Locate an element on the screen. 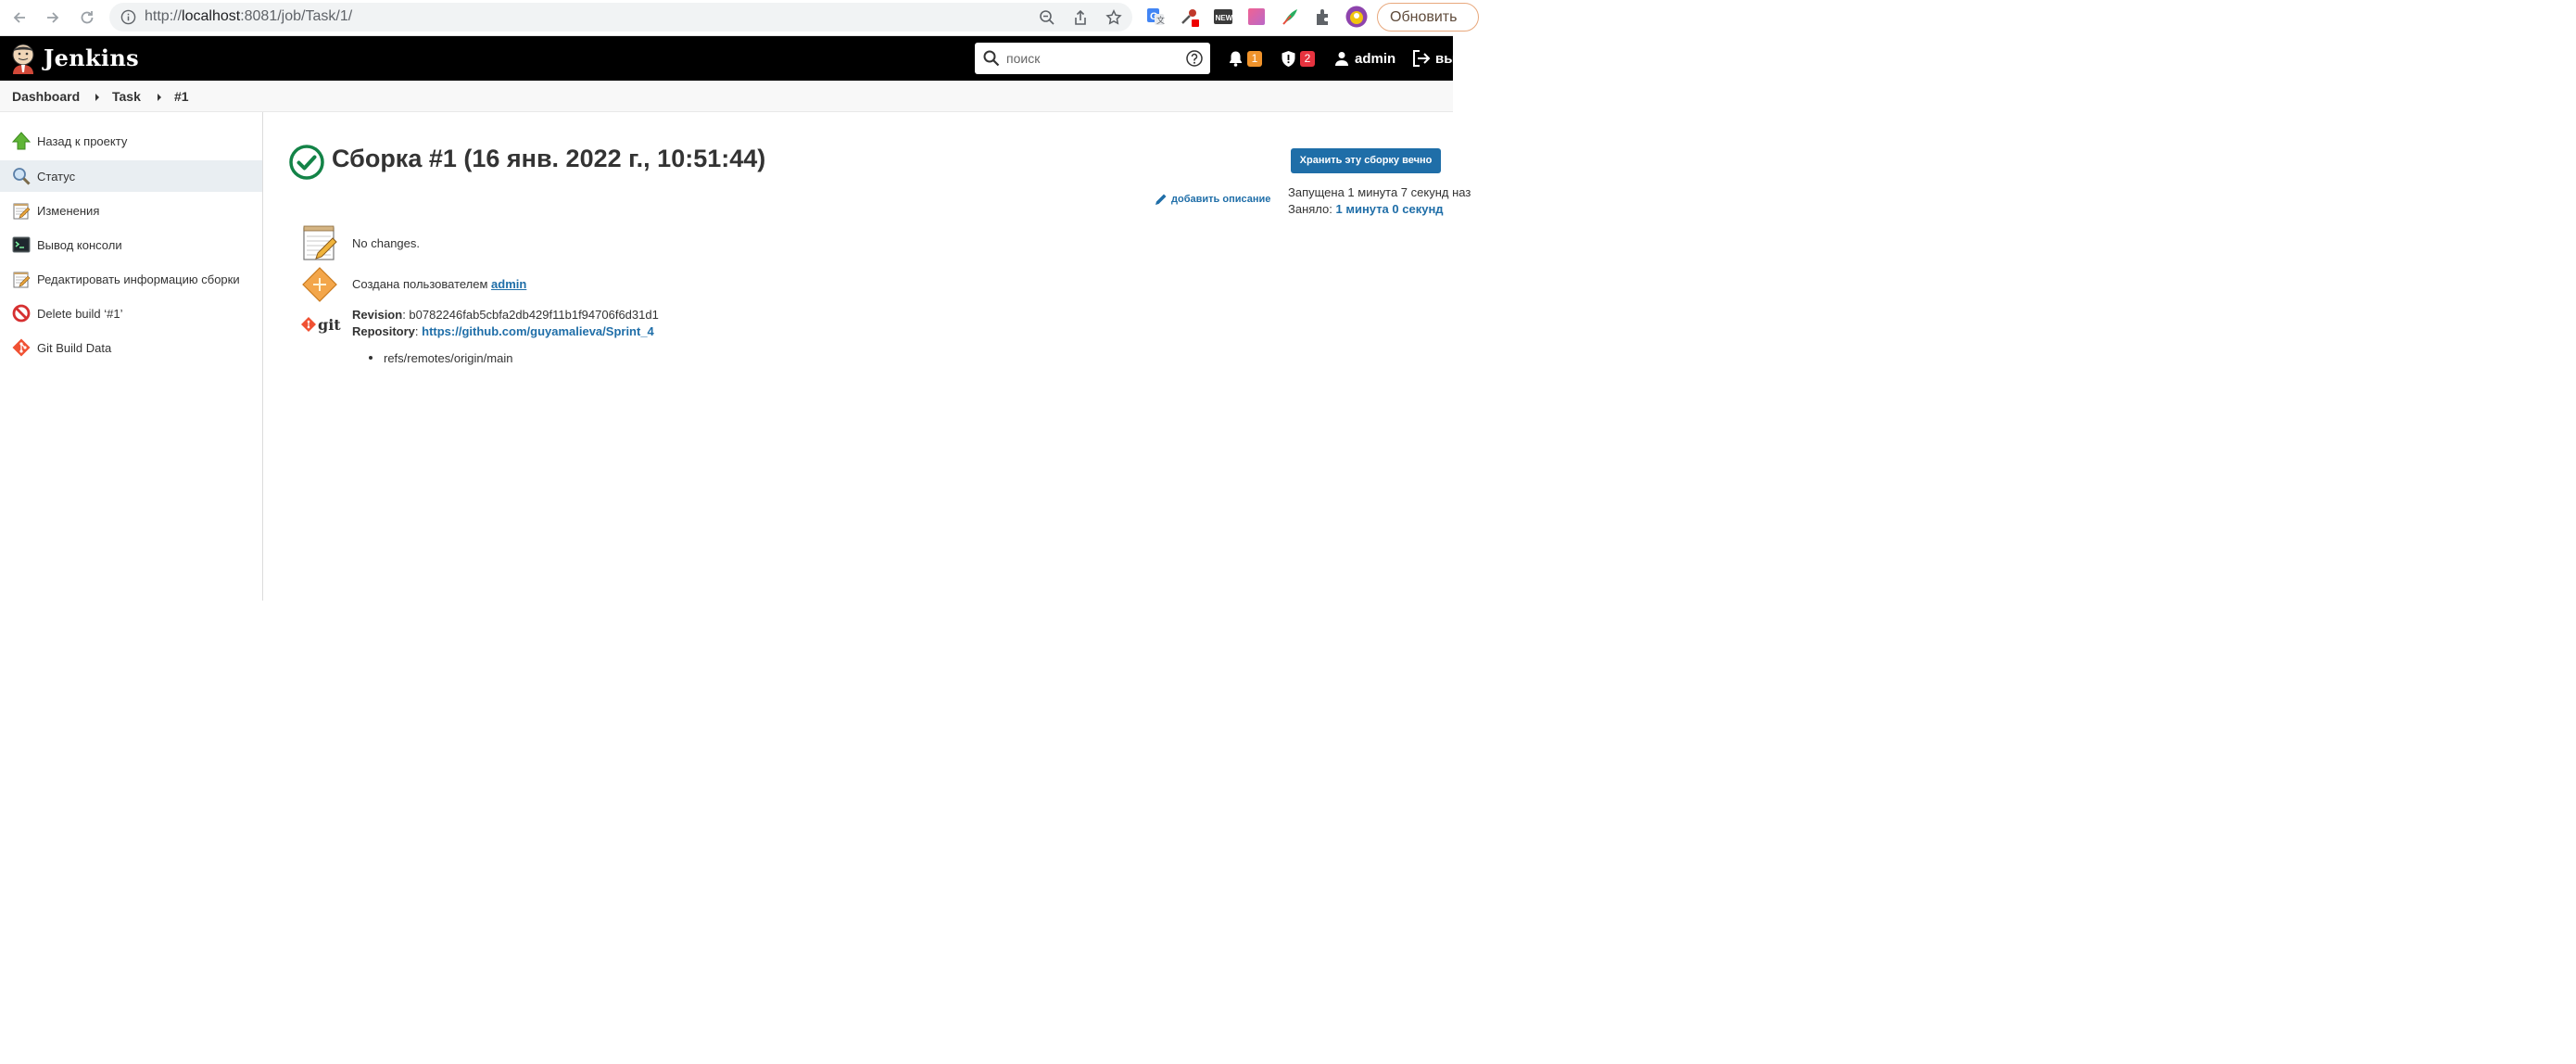 The image size is (2576, 1064). sidebar-item-label: Delete build ‘#1’ is located at coordinates (80, 314).